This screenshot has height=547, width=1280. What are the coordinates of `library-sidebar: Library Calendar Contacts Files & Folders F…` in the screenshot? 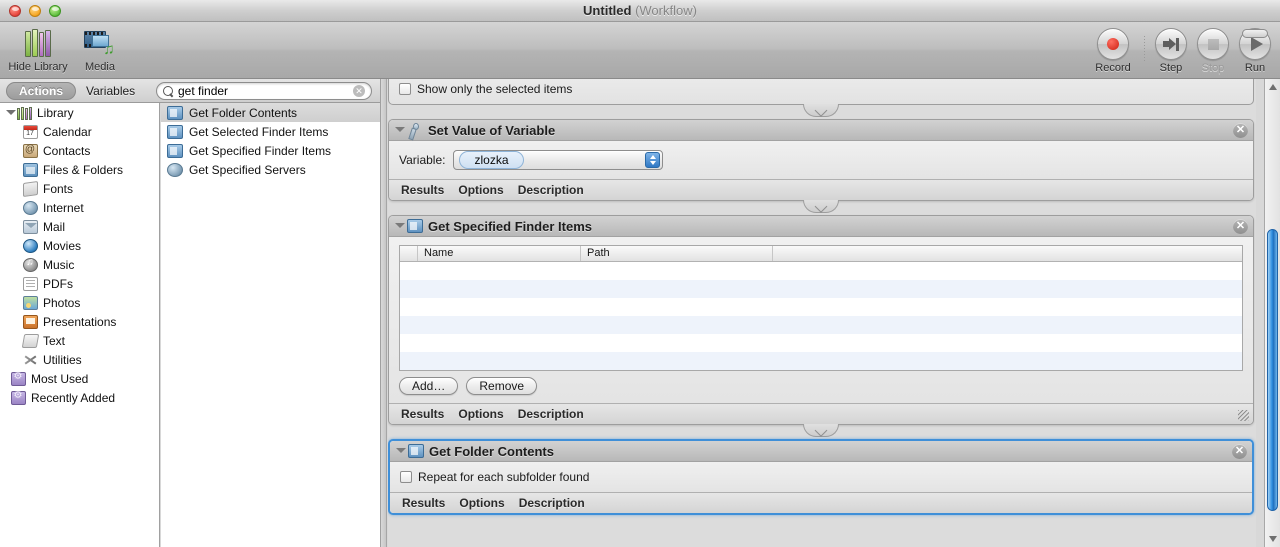 It's located at (80, 325).